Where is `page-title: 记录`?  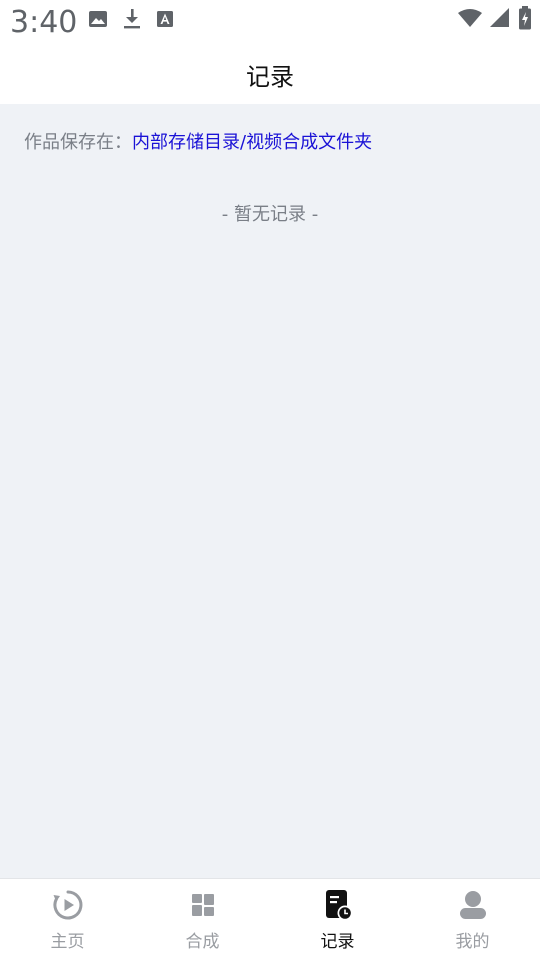 page-title: 记录 is located at coordinates (270, 76).